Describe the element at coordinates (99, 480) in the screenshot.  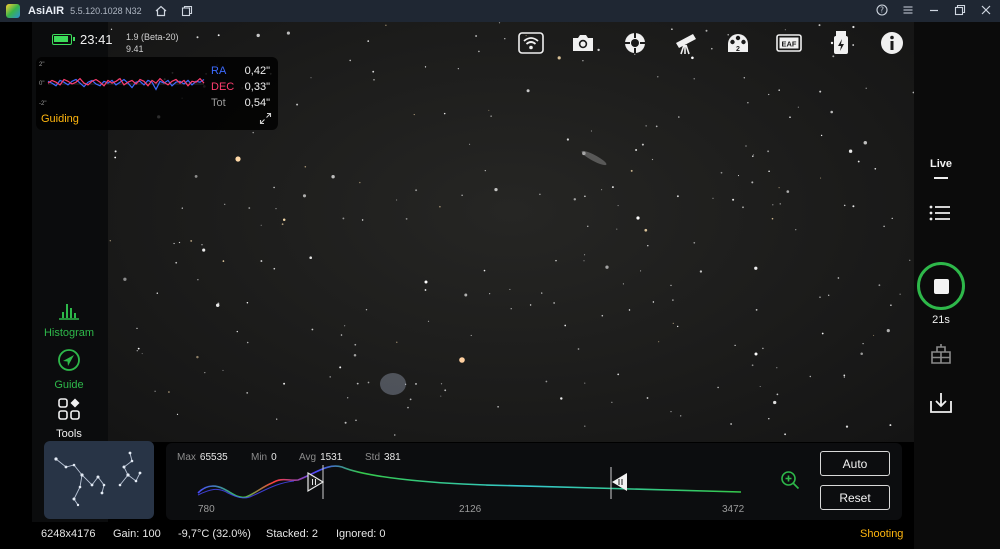
I see `sky-atlas-thumbnail` at that location.